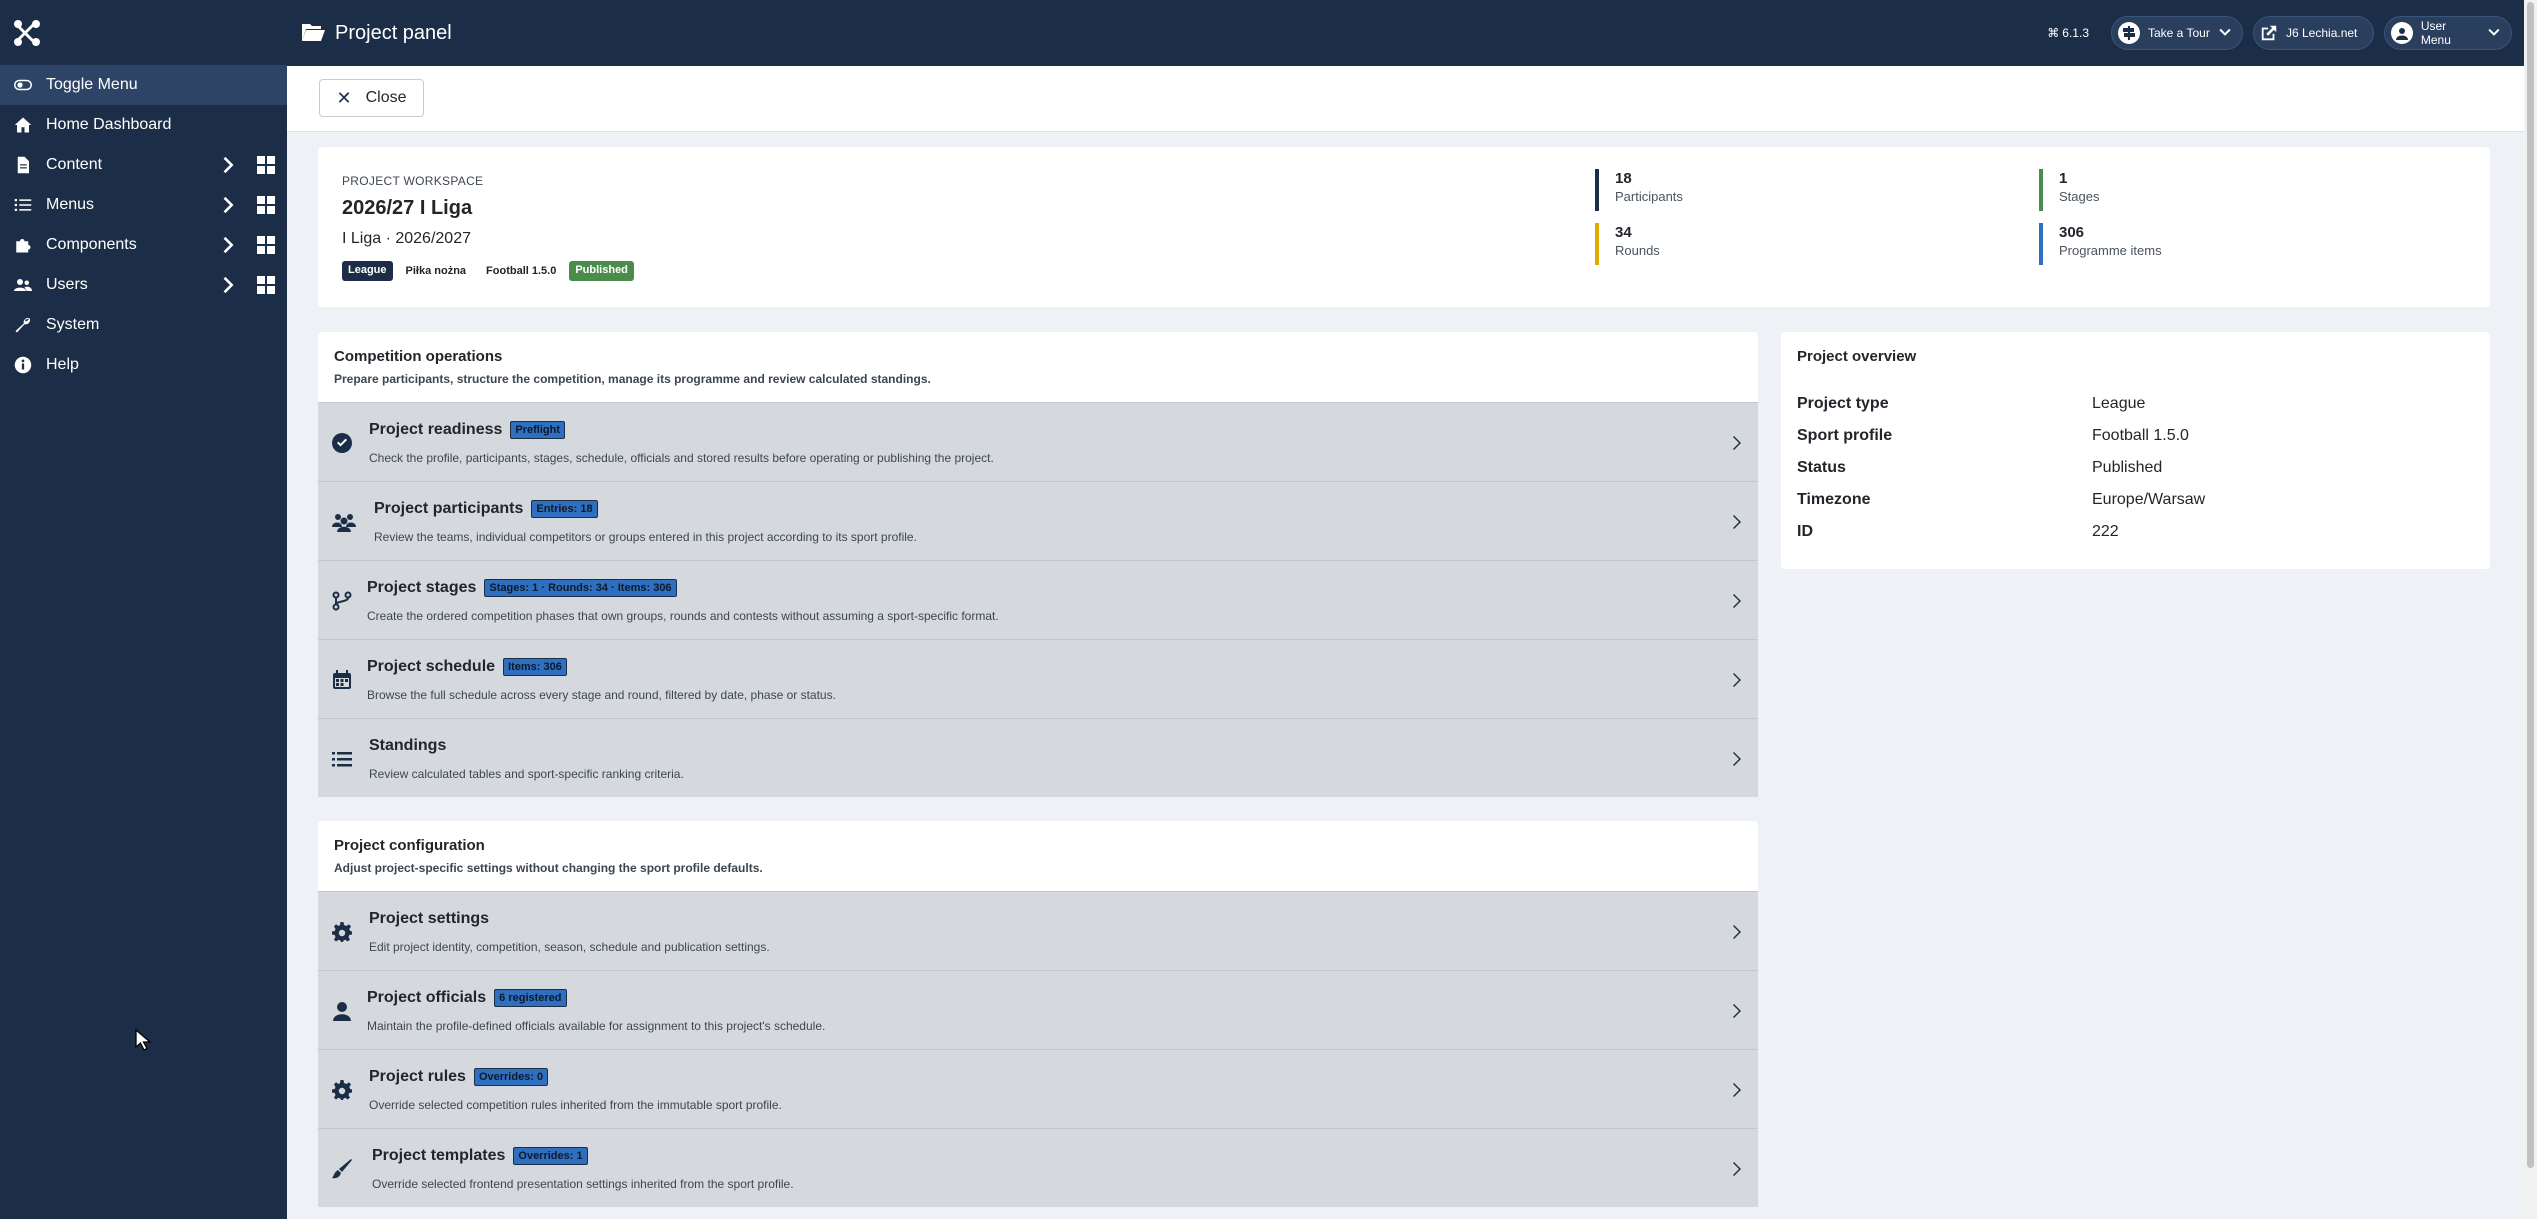  Describe the element at coordinates (2448, 33) in the screenshot. I see `user-menu-button: User Menu` at that location.